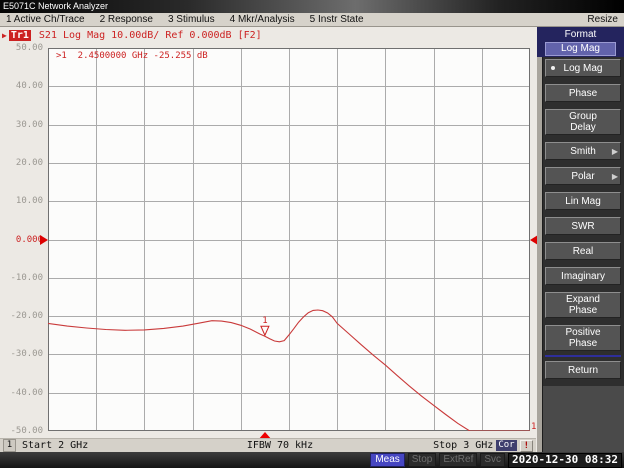 The image size is (624, 468). I want to click on softkey-label: Smith, so click(583, 151).